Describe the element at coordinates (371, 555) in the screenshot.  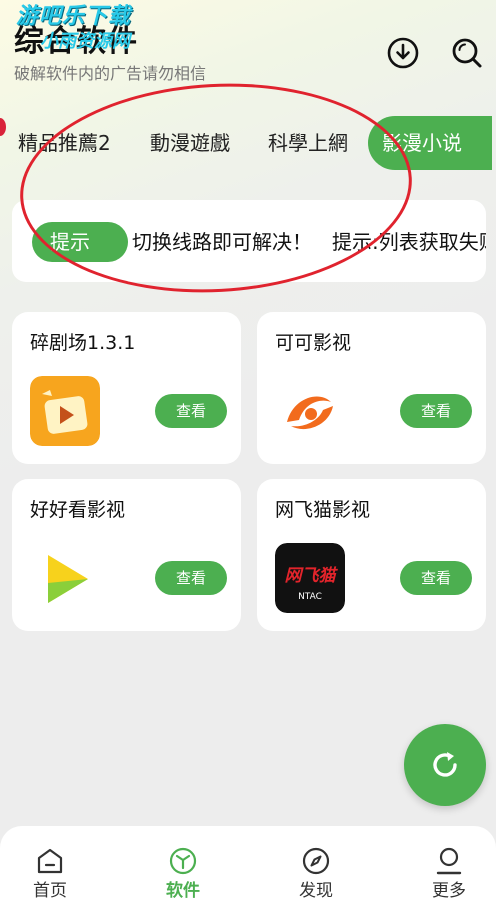
I see `app-card: 网飞猫影视 网飞猫 NTAC 查看` at that location.